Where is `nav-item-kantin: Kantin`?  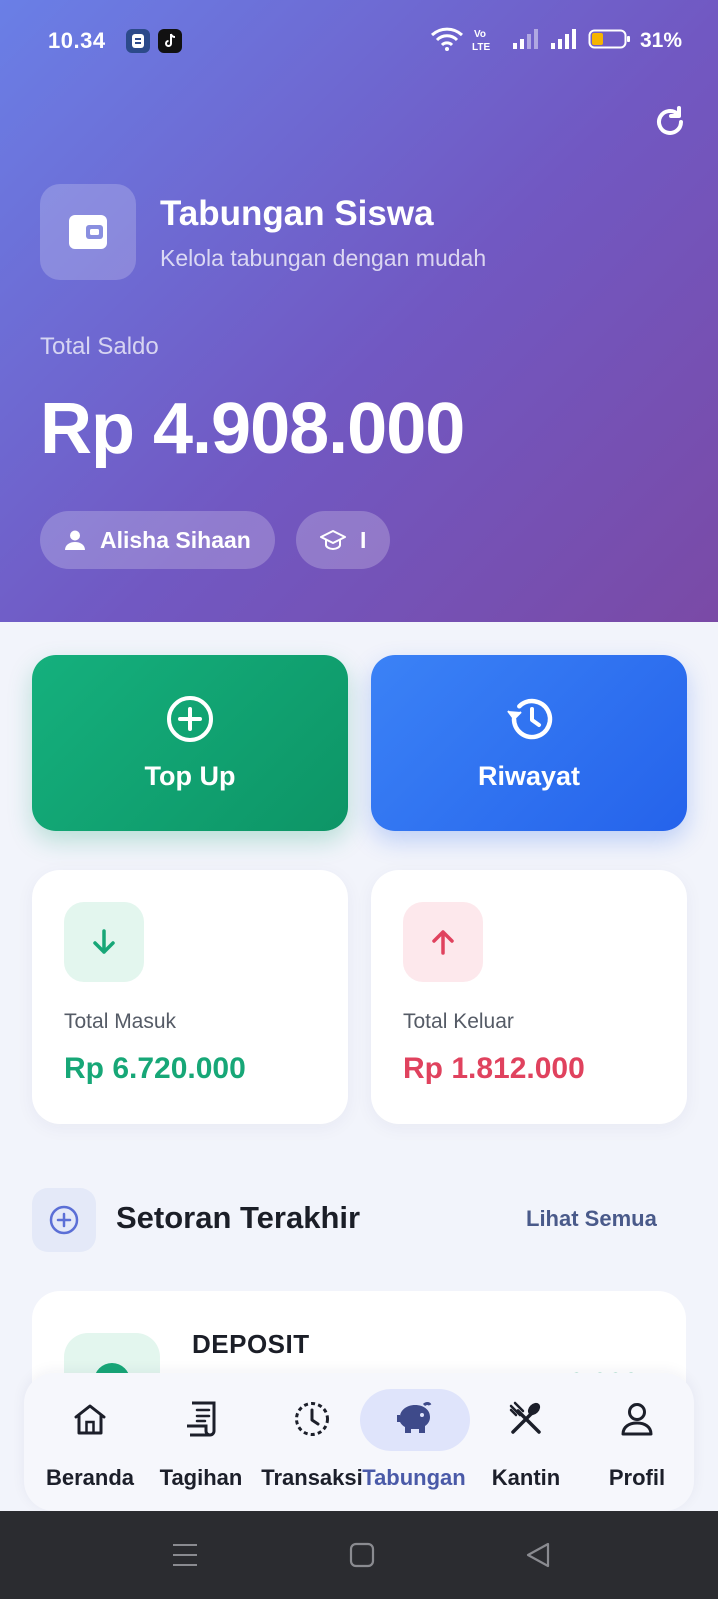 nav-item-kantin: Kantin is located at coordinates (526, 1442).